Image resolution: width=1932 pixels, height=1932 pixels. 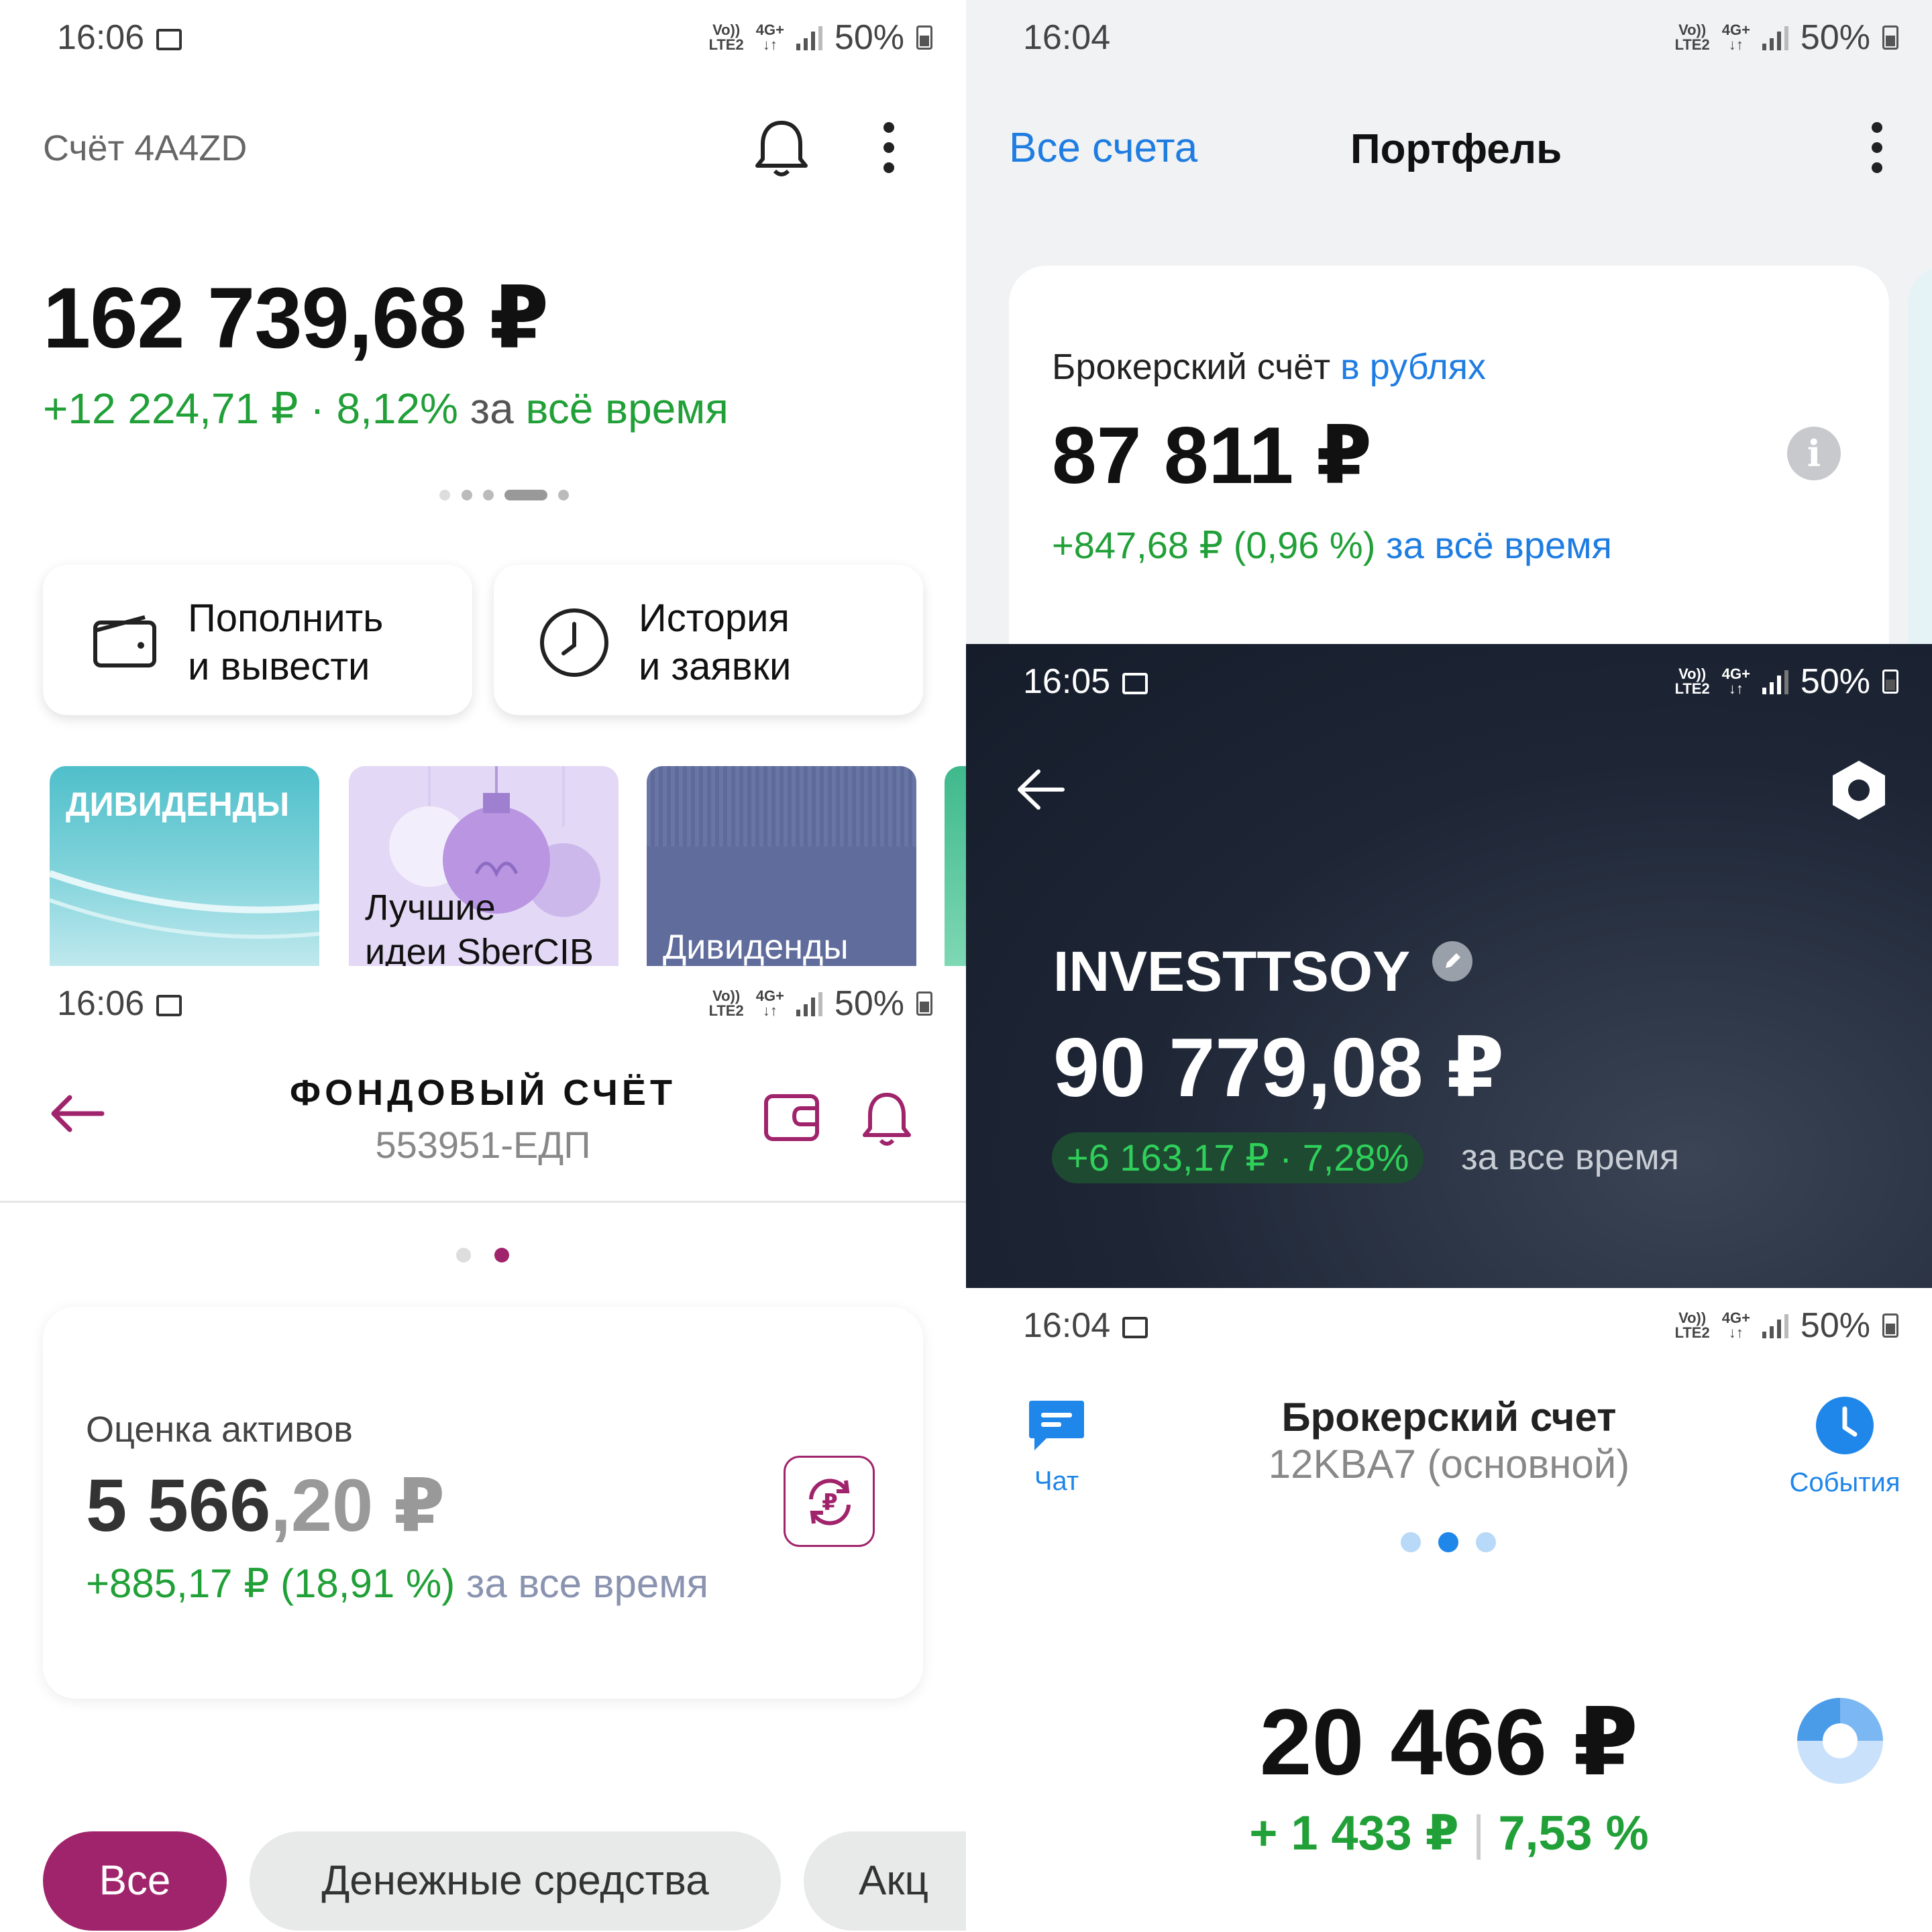 I want to click on change-pct: 7,53 %, so click(x=1573, y=1833).